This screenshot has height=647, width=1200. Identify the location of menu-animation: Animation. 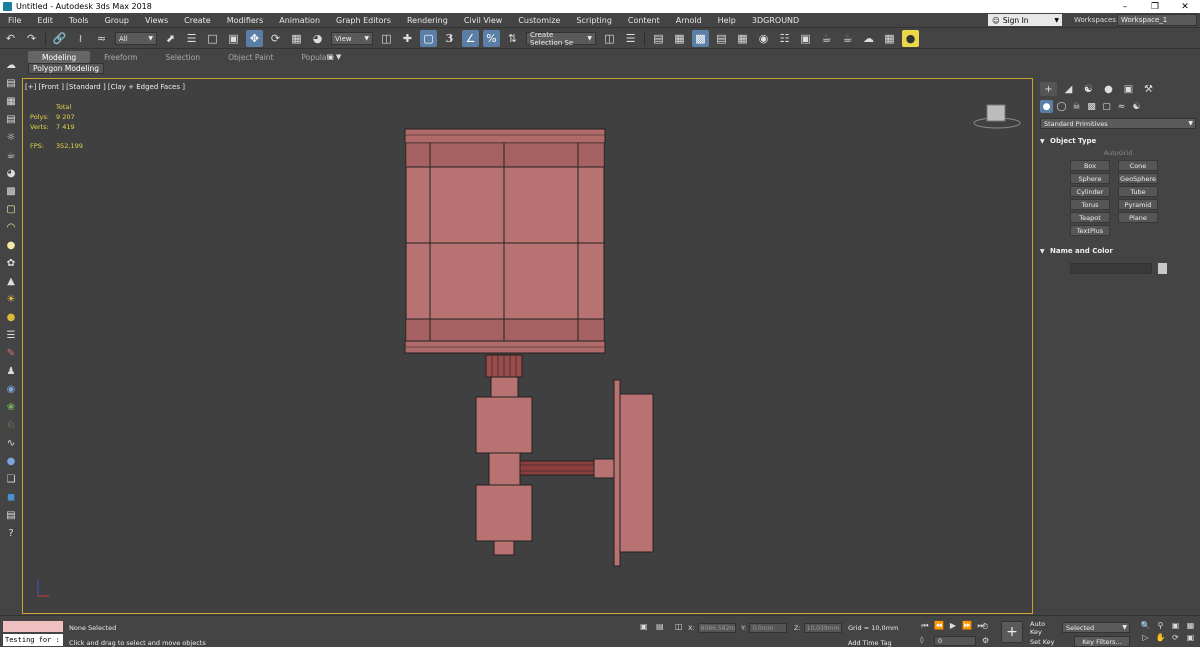
(299, 20).